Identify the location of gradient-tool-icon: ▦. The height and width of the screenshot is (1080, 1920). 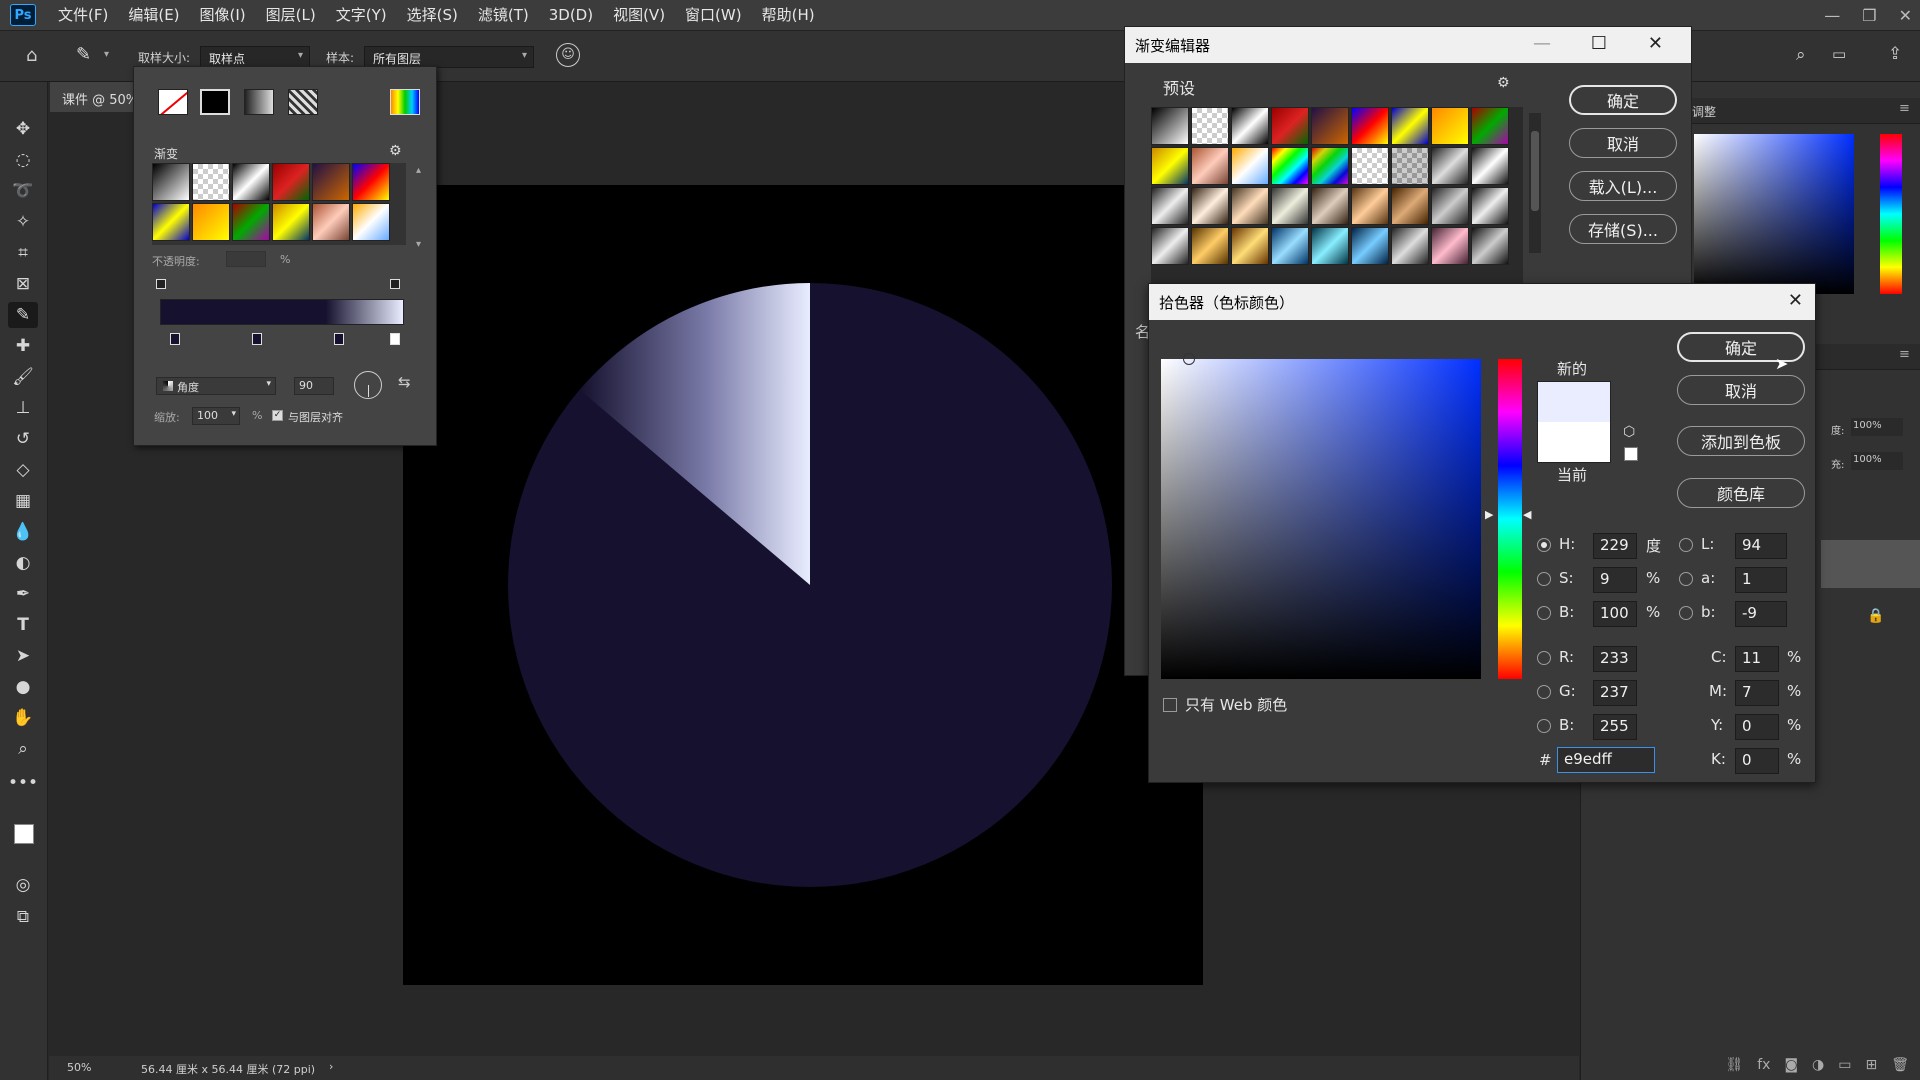
(23, 501).